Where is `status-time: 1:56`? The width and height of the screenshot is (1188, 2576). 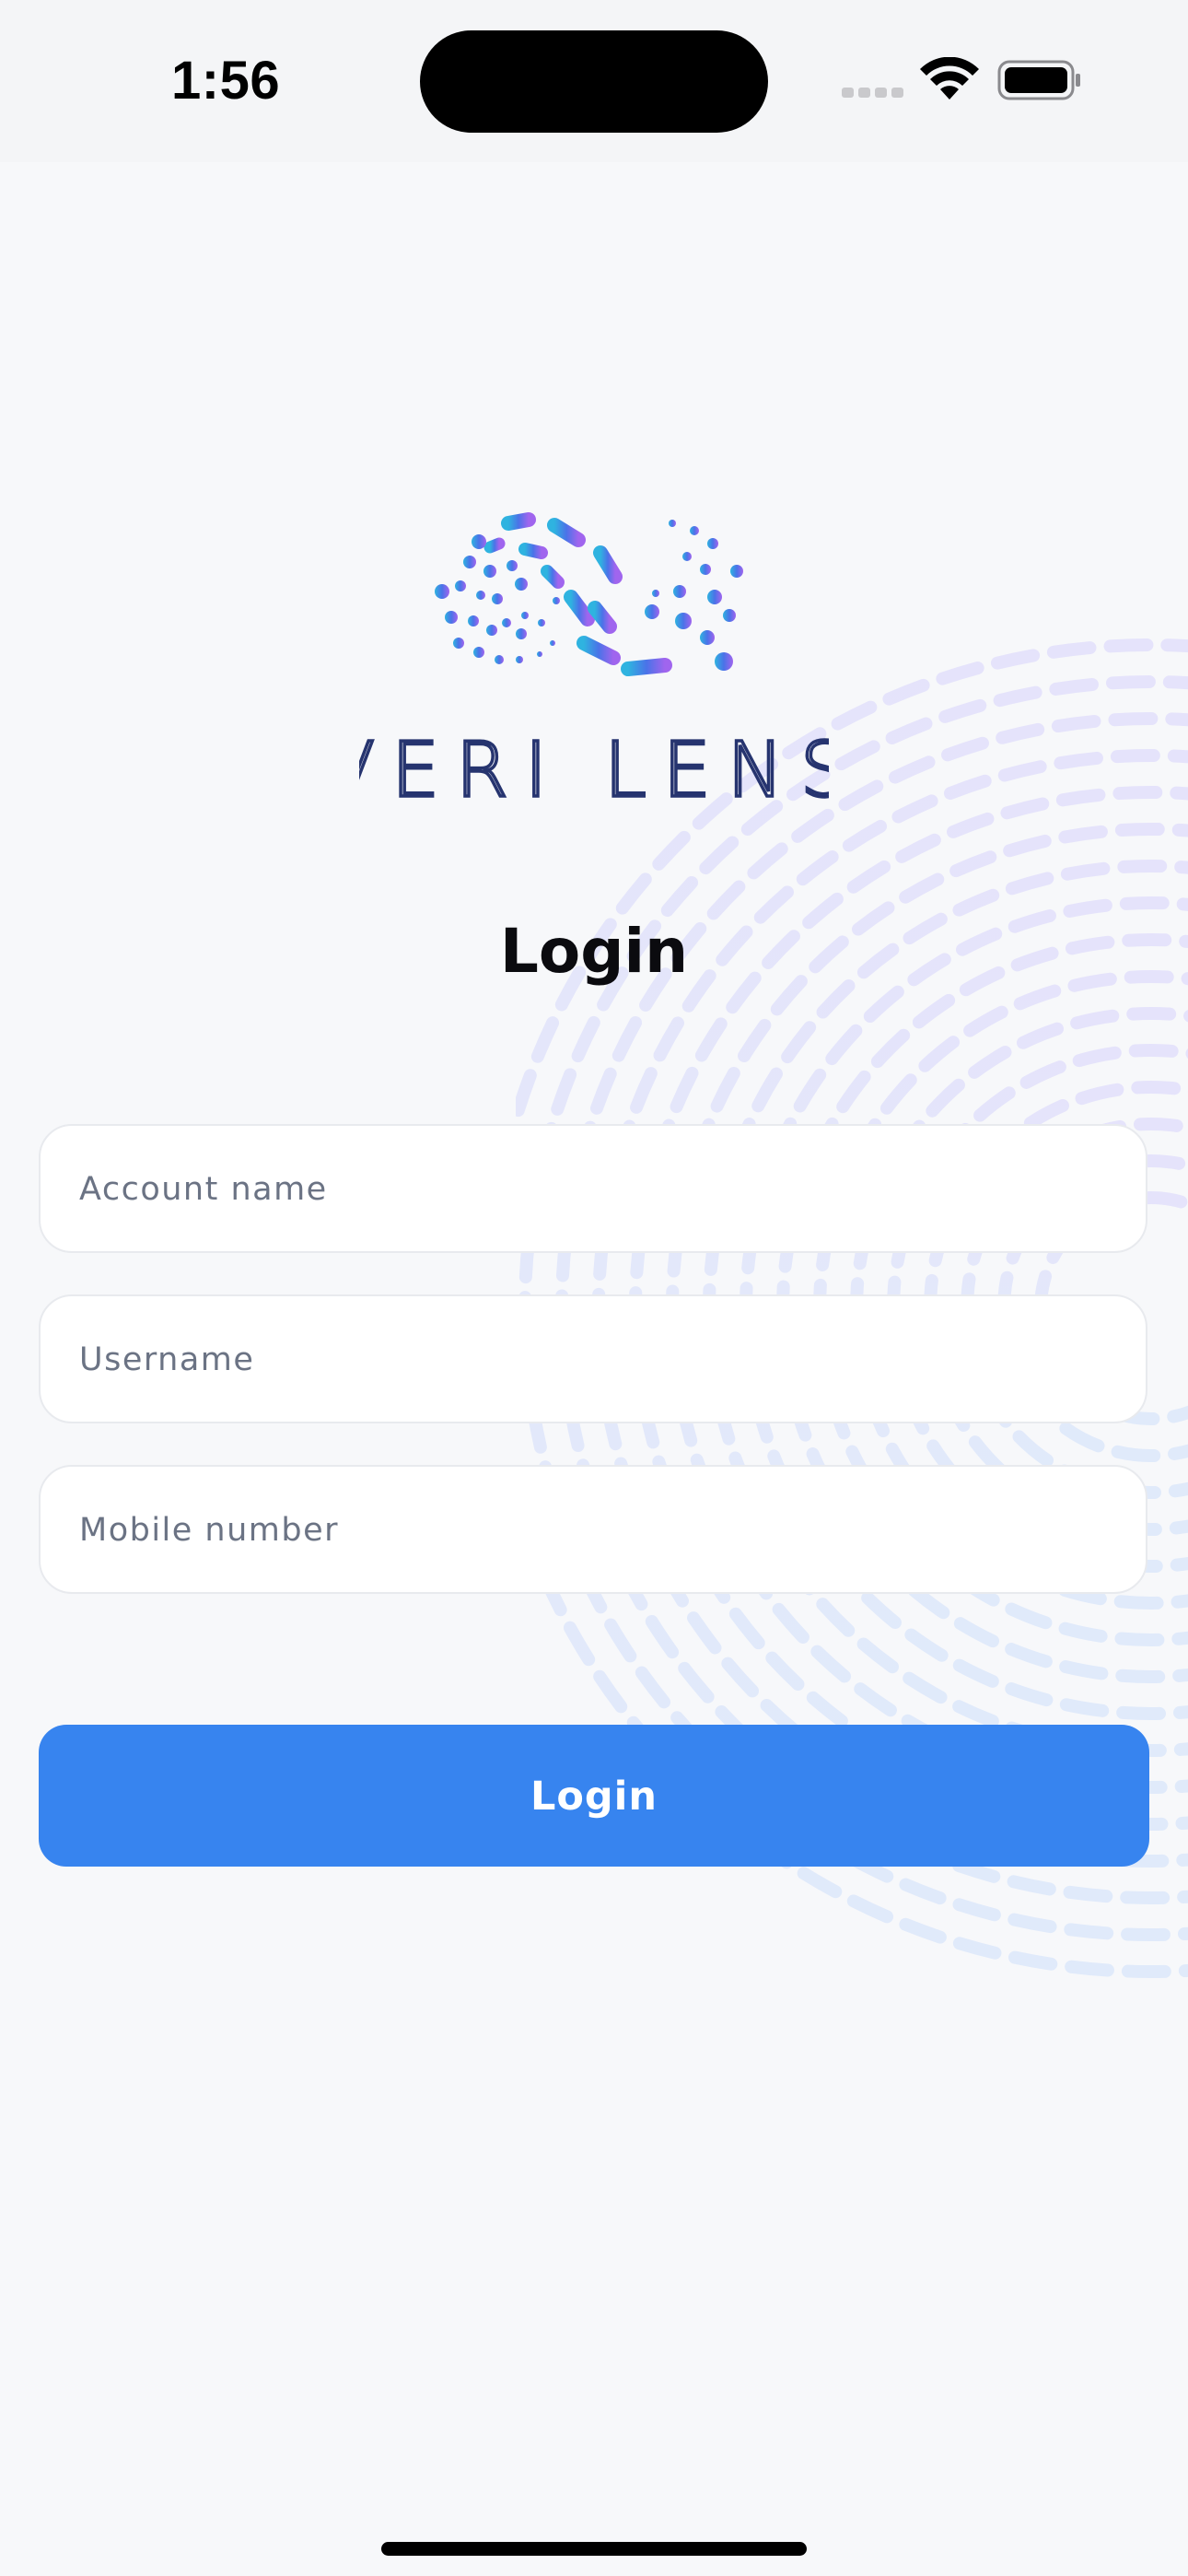 status-time: 1:56 is located at coordinates (226, 81).